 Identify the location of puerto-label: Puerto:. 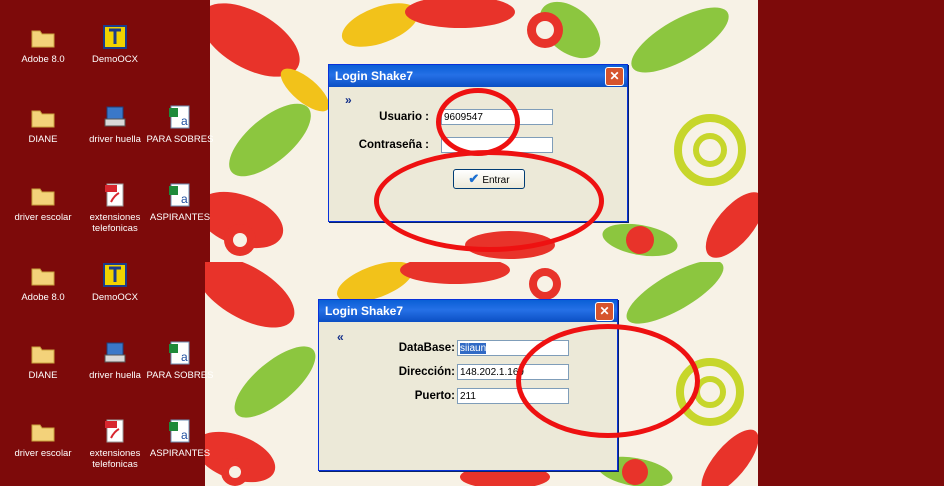
(434, 396).